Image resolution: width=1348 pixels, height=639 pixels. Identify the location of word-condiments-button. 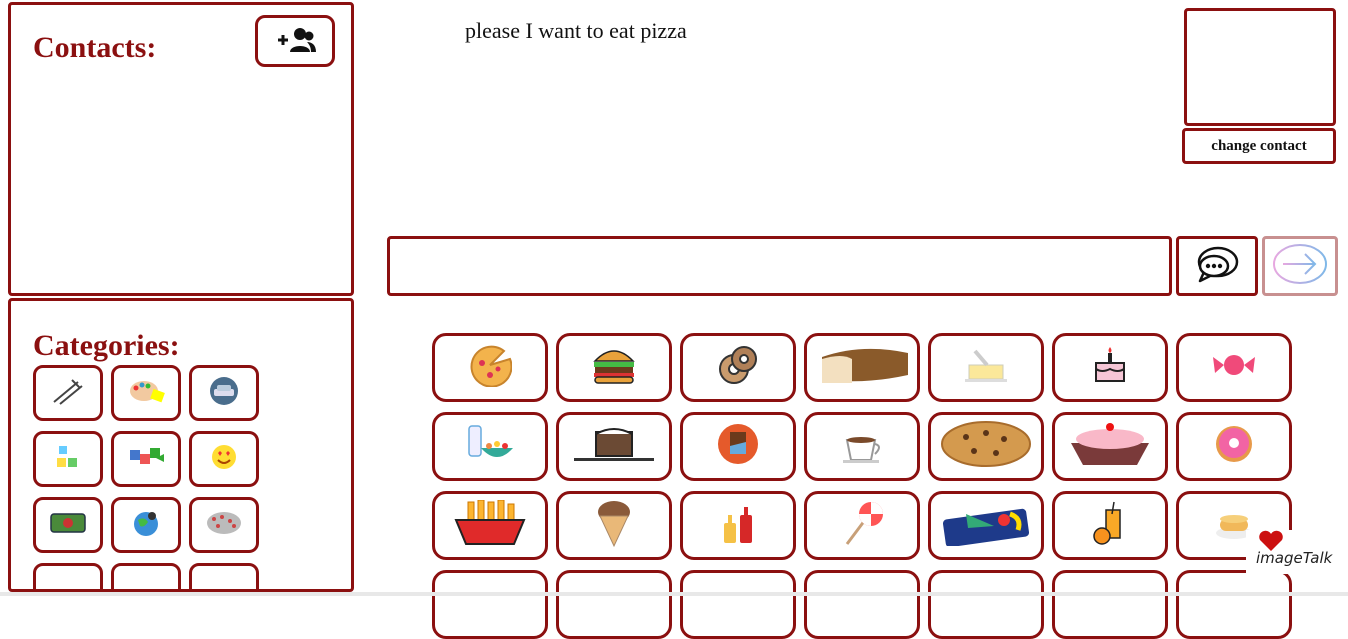
(738, 525).